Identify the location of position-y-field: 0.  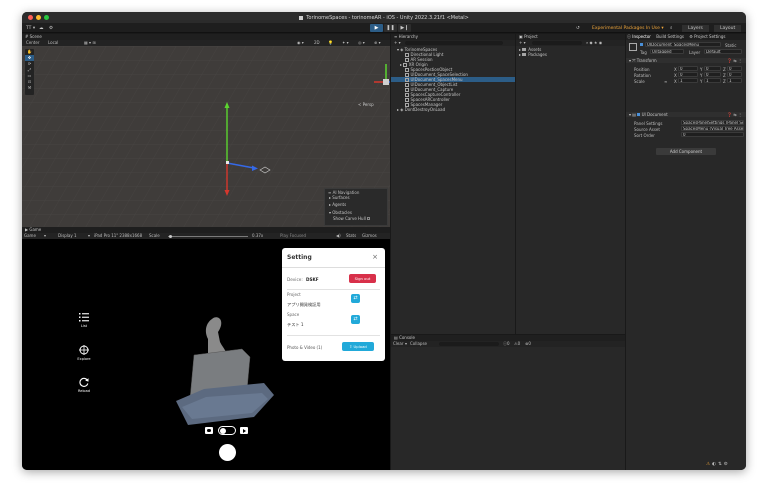
(712, 68).